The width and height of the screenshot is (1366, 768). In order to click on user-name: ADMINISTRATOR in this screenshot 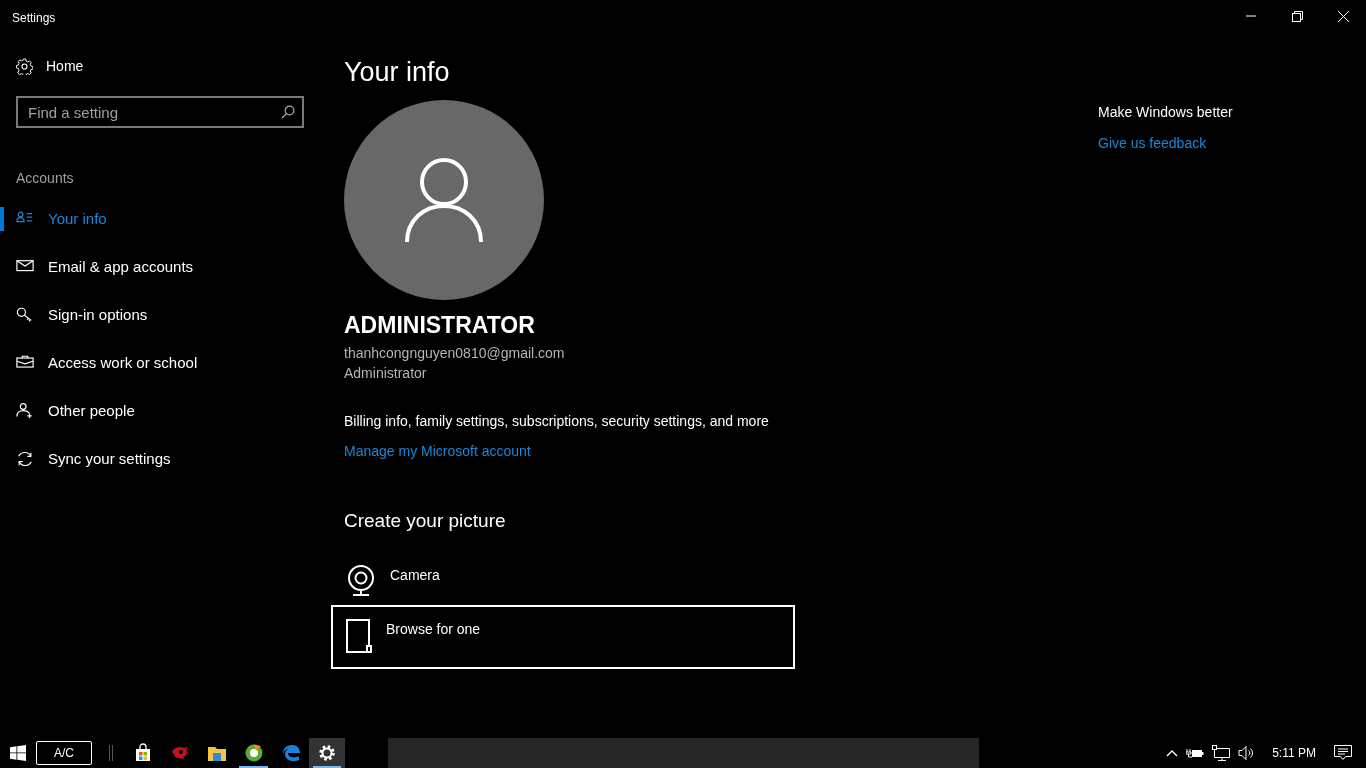, I will do `click(440, 325)`.